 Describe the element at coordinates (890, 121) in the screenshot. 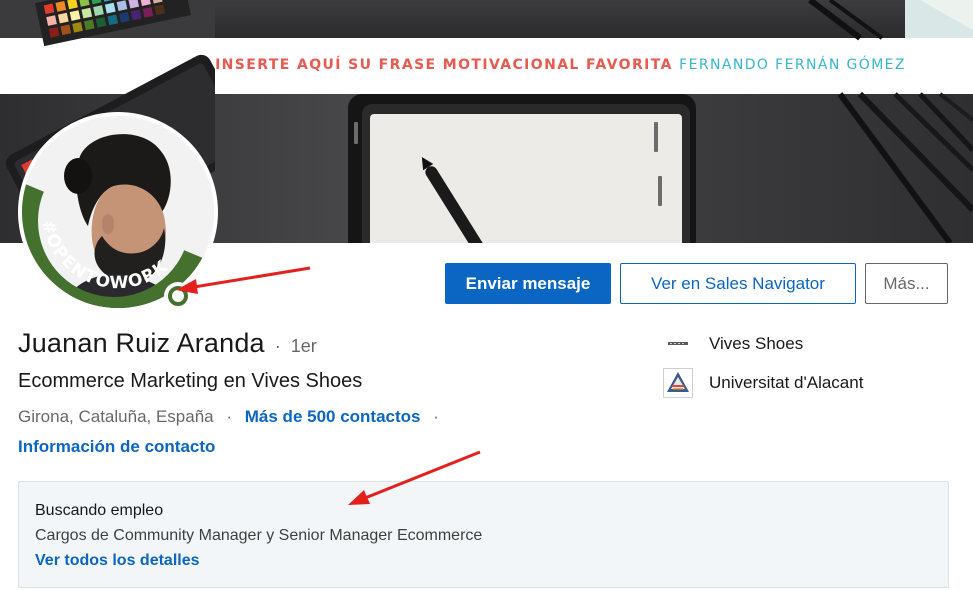

I see `pens-illustration` at that location.